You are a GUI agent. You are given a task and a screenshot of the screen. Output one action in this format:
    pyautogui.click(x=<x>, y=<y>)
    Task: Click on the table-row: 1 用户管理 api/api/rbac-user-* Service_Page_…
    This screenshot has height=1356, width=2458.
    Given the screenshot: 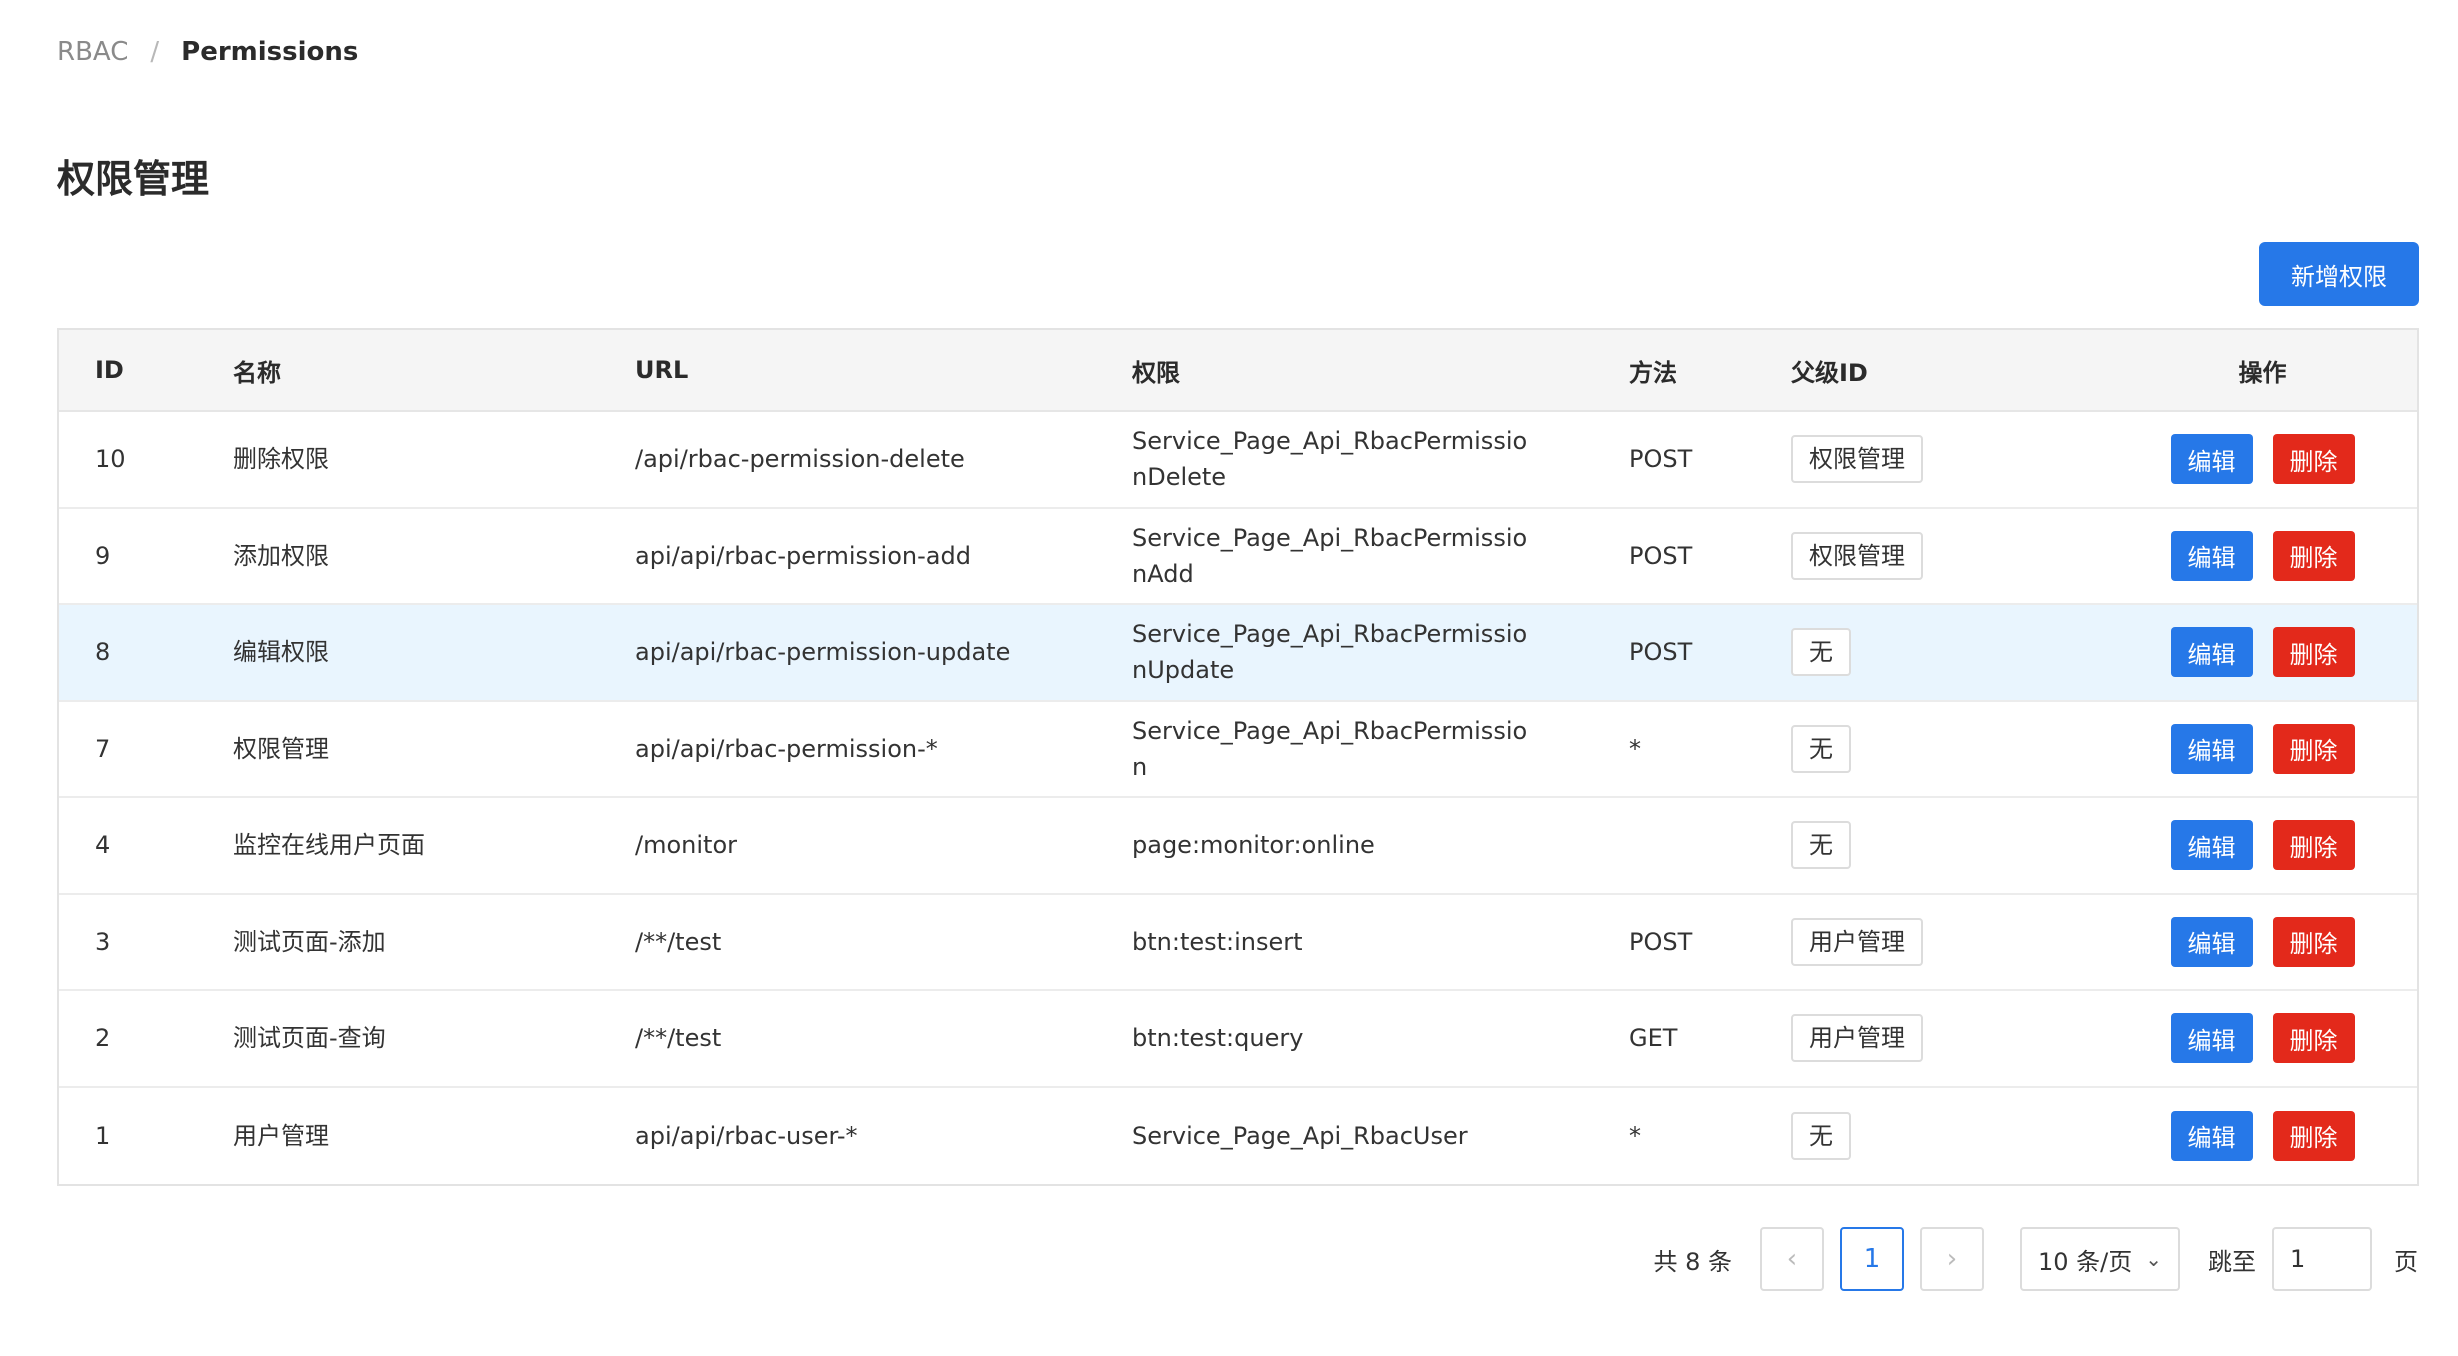 What is the action you would take?
    pyautogui.click(x=1238, y=1136)
    